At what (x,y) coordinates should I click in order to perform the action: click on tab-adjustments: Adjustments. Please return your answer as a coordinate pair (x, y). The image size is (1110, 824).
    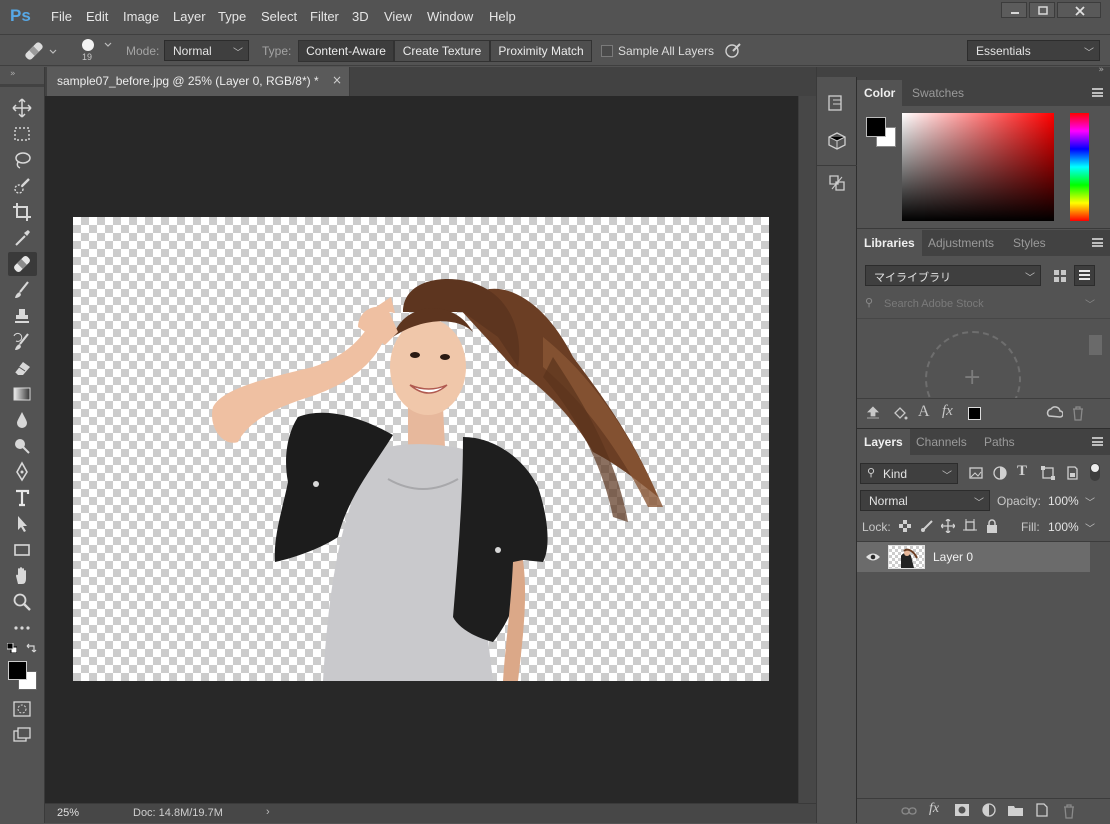
    Looking at the image, I should click on (961, 243).